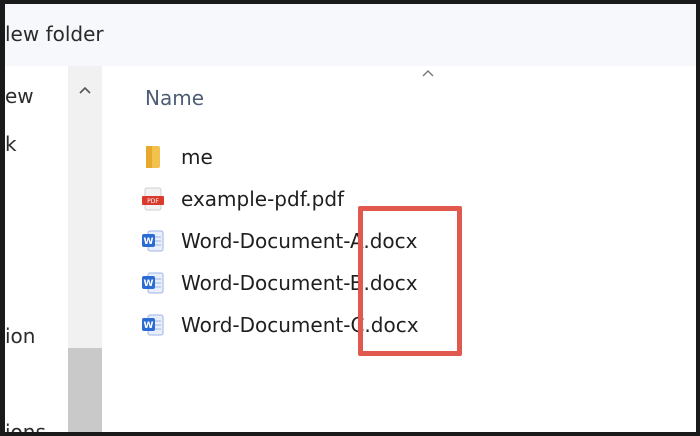 This screenshot has height=436, width=700. What do you see at coordinates (410, 281) in the screenshot?
I see `highlight-box` at bounding box center [410, 281].